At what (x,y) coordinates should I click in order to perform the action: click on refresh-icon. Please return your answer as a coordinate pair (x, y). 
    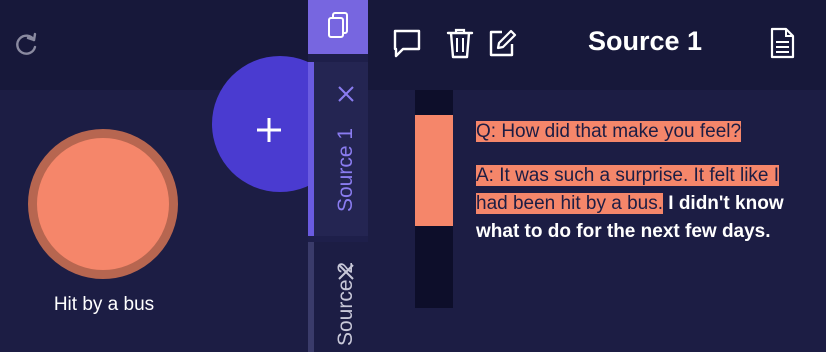
    Looking at the image, I should click on (27, 45).